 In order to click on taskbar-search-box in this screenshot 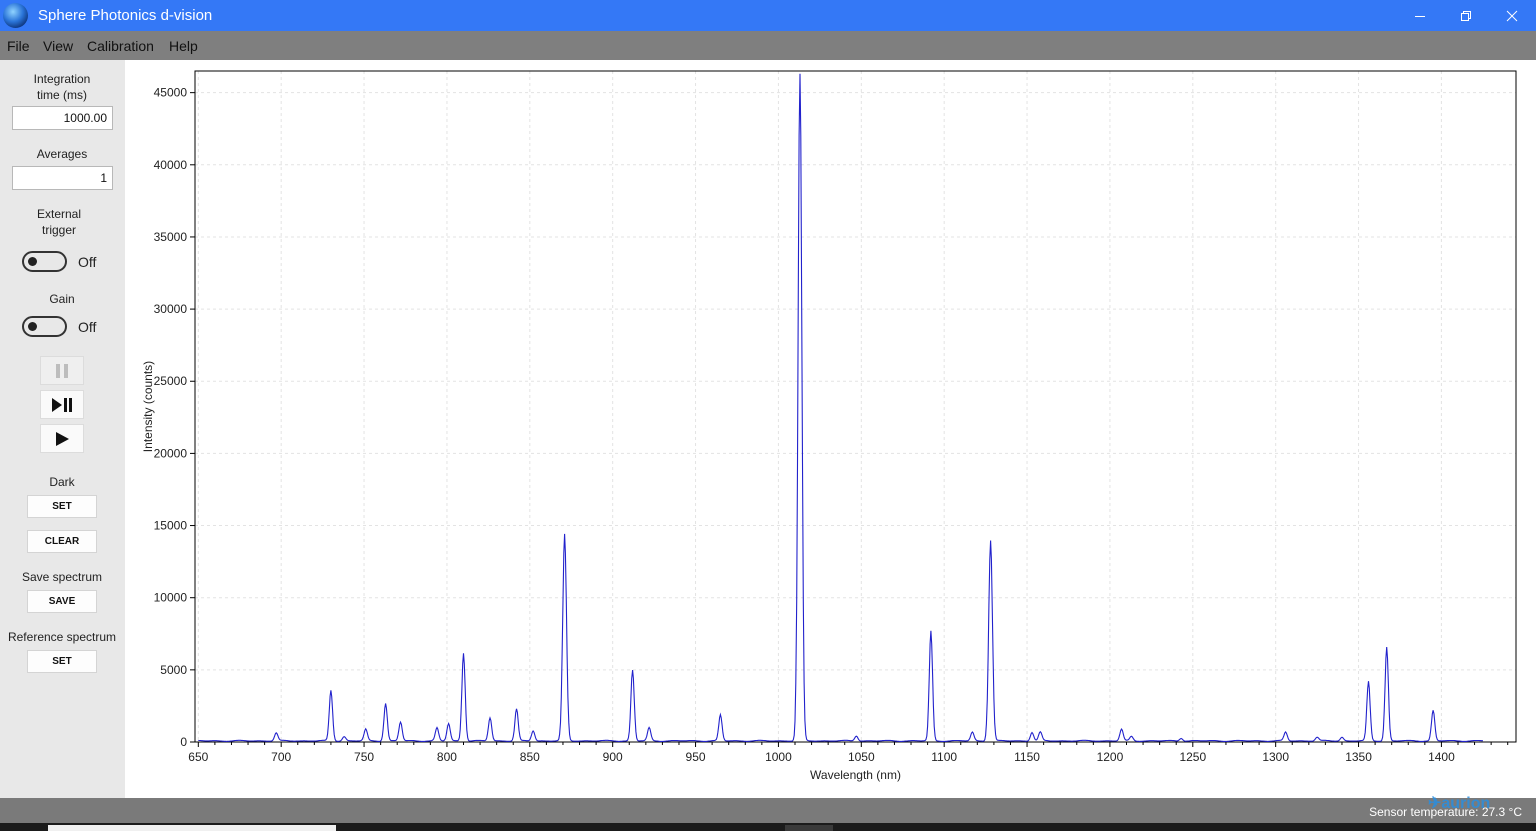, I will do `click(192, 828)`.